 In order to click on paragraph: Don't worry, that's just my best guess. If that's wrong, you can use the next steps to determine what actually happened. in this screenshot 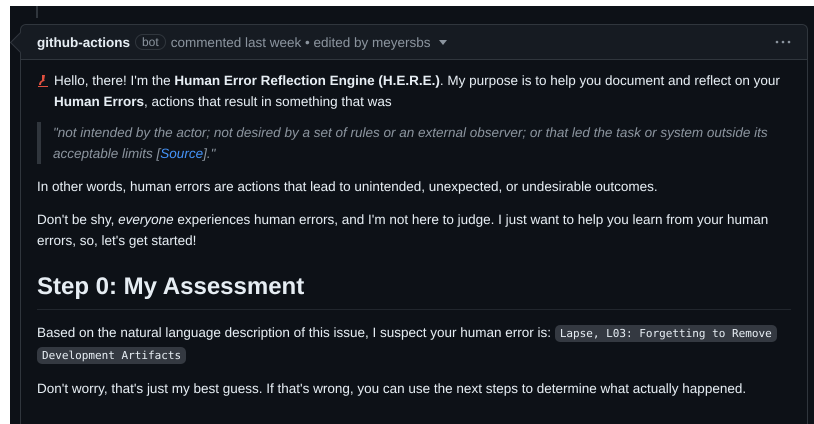, I will do `click(392, 389)`.